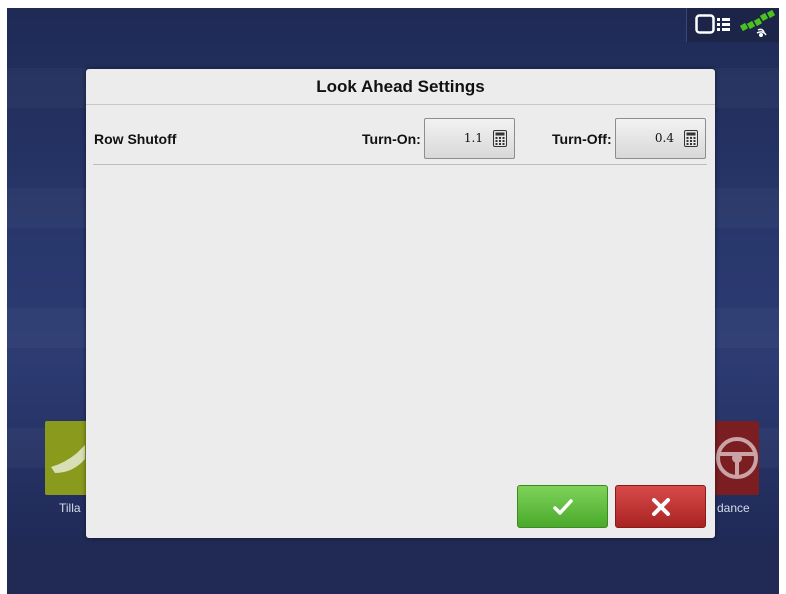 The width and height of the screenshot is (786, 594). I want to click on tillage-tile, so click(67, 458).